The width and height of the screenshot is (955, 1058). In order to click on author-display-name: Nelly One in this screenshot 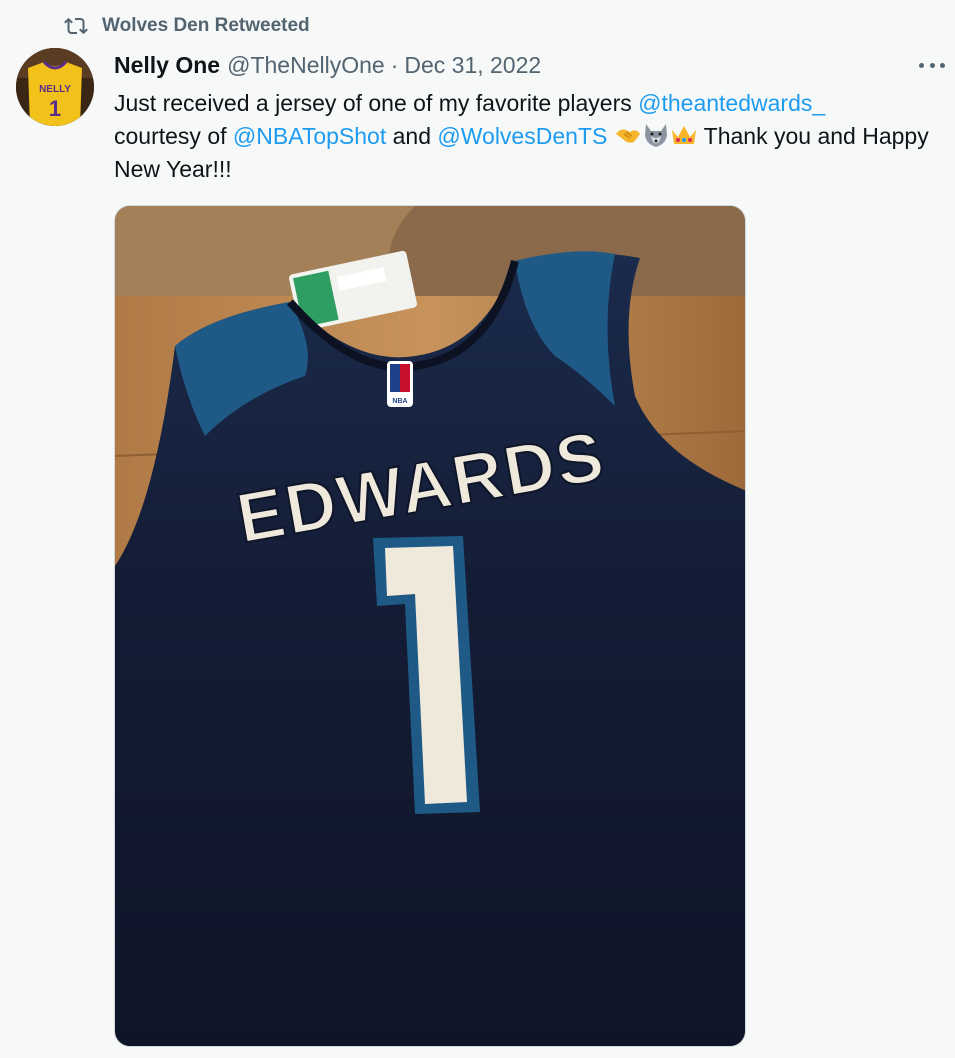, I will do `click(167, 65)`.